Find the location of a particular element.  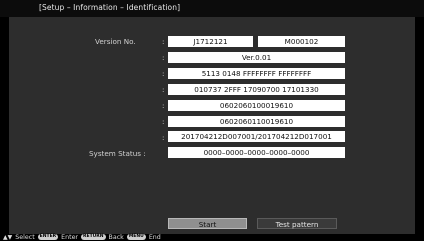

start-button: Start is located at coordinates (207, 223).